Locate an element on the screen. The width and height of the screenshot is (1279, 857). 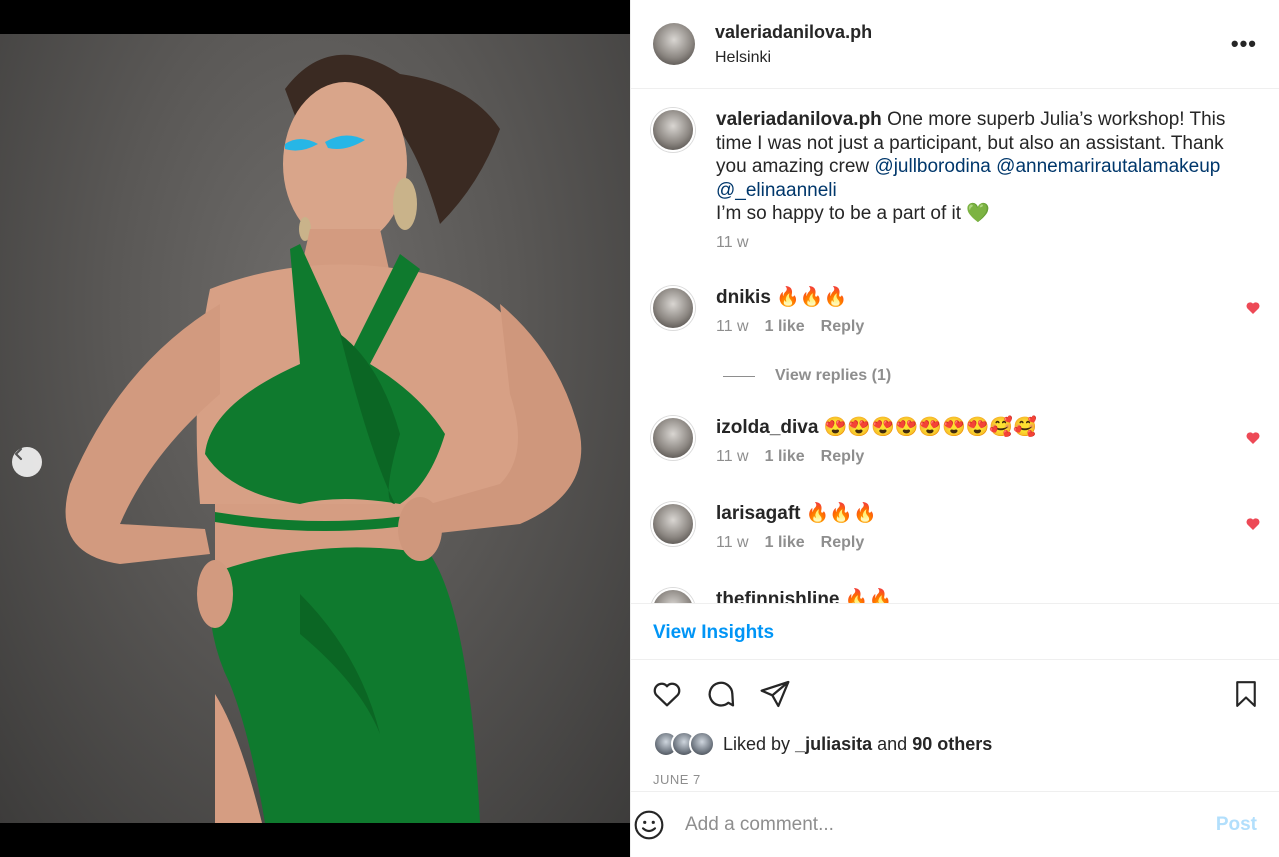
comment-item: dnikis 🔥🔥🔥 11 w 1 like Reply is located at coordinates (956, 311).